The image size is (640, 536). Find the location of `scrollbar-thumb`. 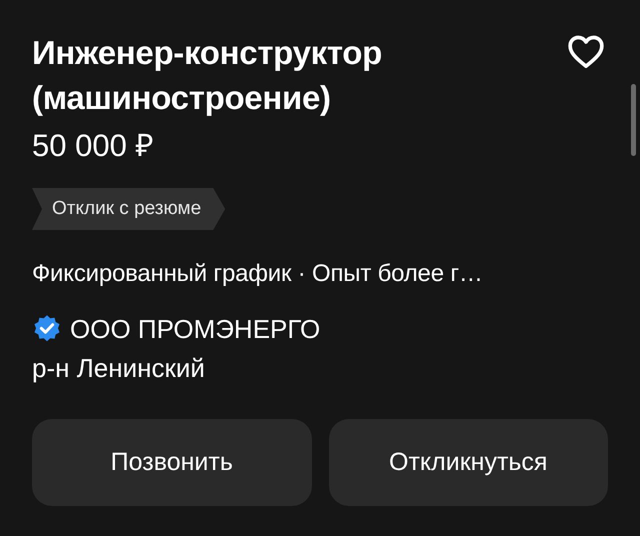

scrollbar-thumb is located at coordinates (633, 120).